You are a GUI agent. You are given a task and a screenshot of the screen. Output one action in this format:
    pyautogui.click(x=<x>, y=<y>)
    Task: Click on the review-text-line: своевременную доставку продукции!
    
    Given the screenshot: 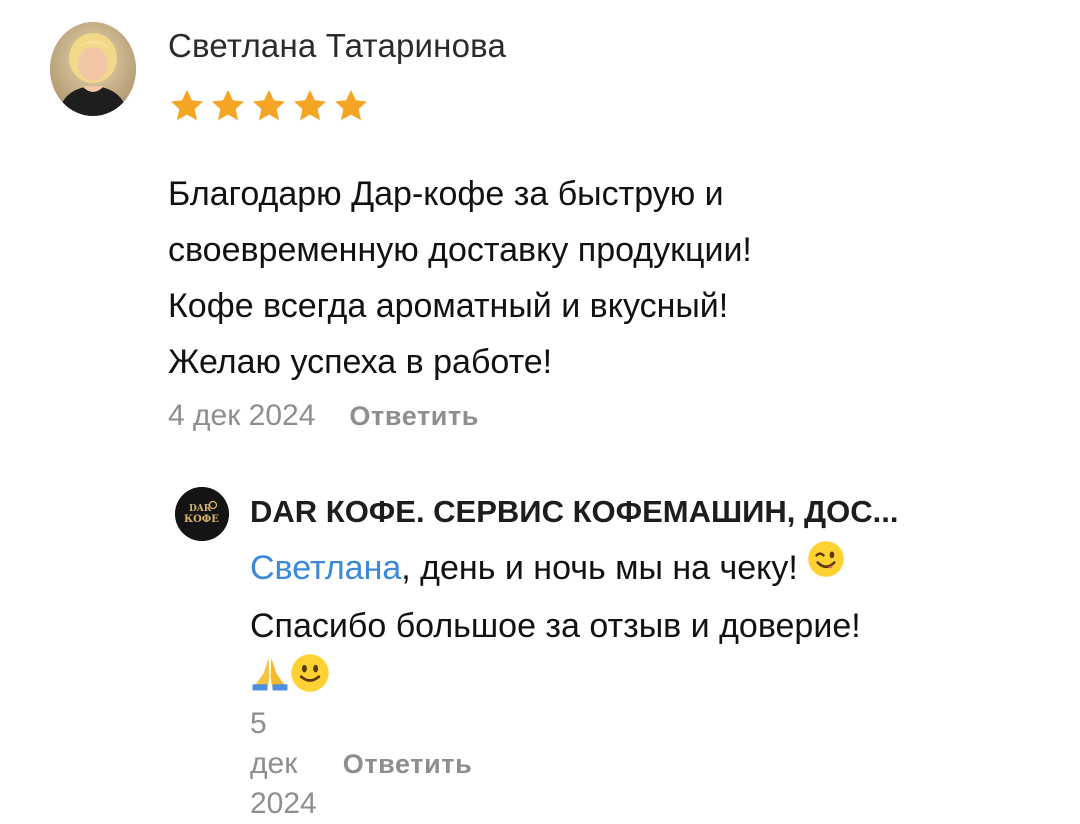 What is the action you would take?
    pyautogui.click(x=460, y=250)
    